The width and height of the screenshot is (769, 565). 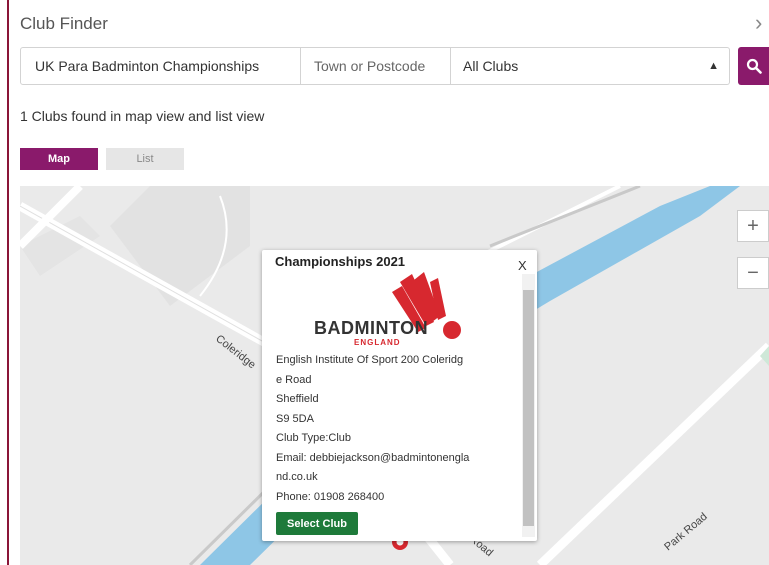 What do you see at coordinates (491, 66) in the screenshot?
I see `club-type-select-value: All Clubs` at bounding box center [491, 66].